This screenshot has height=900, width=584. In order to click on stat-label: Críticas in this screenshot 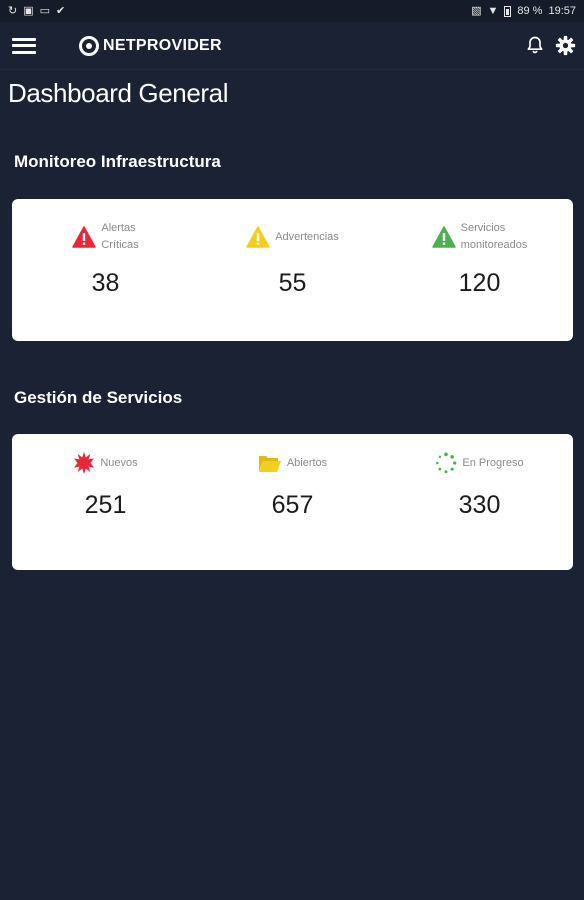, I will do `click(120, 245)`.